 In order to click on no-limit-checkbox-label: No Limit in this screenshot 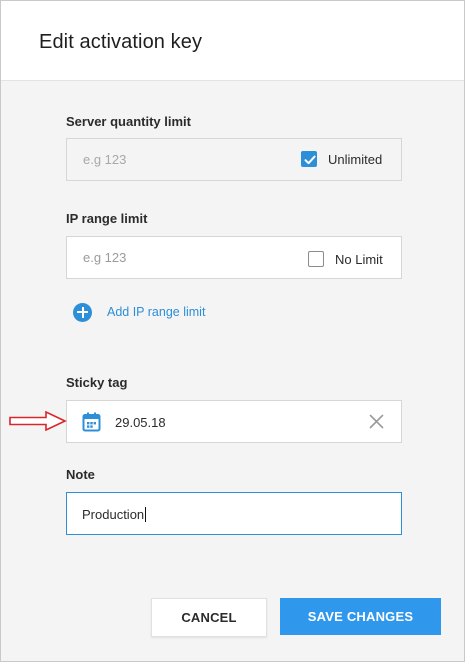, I will do `click(359, 259)`.